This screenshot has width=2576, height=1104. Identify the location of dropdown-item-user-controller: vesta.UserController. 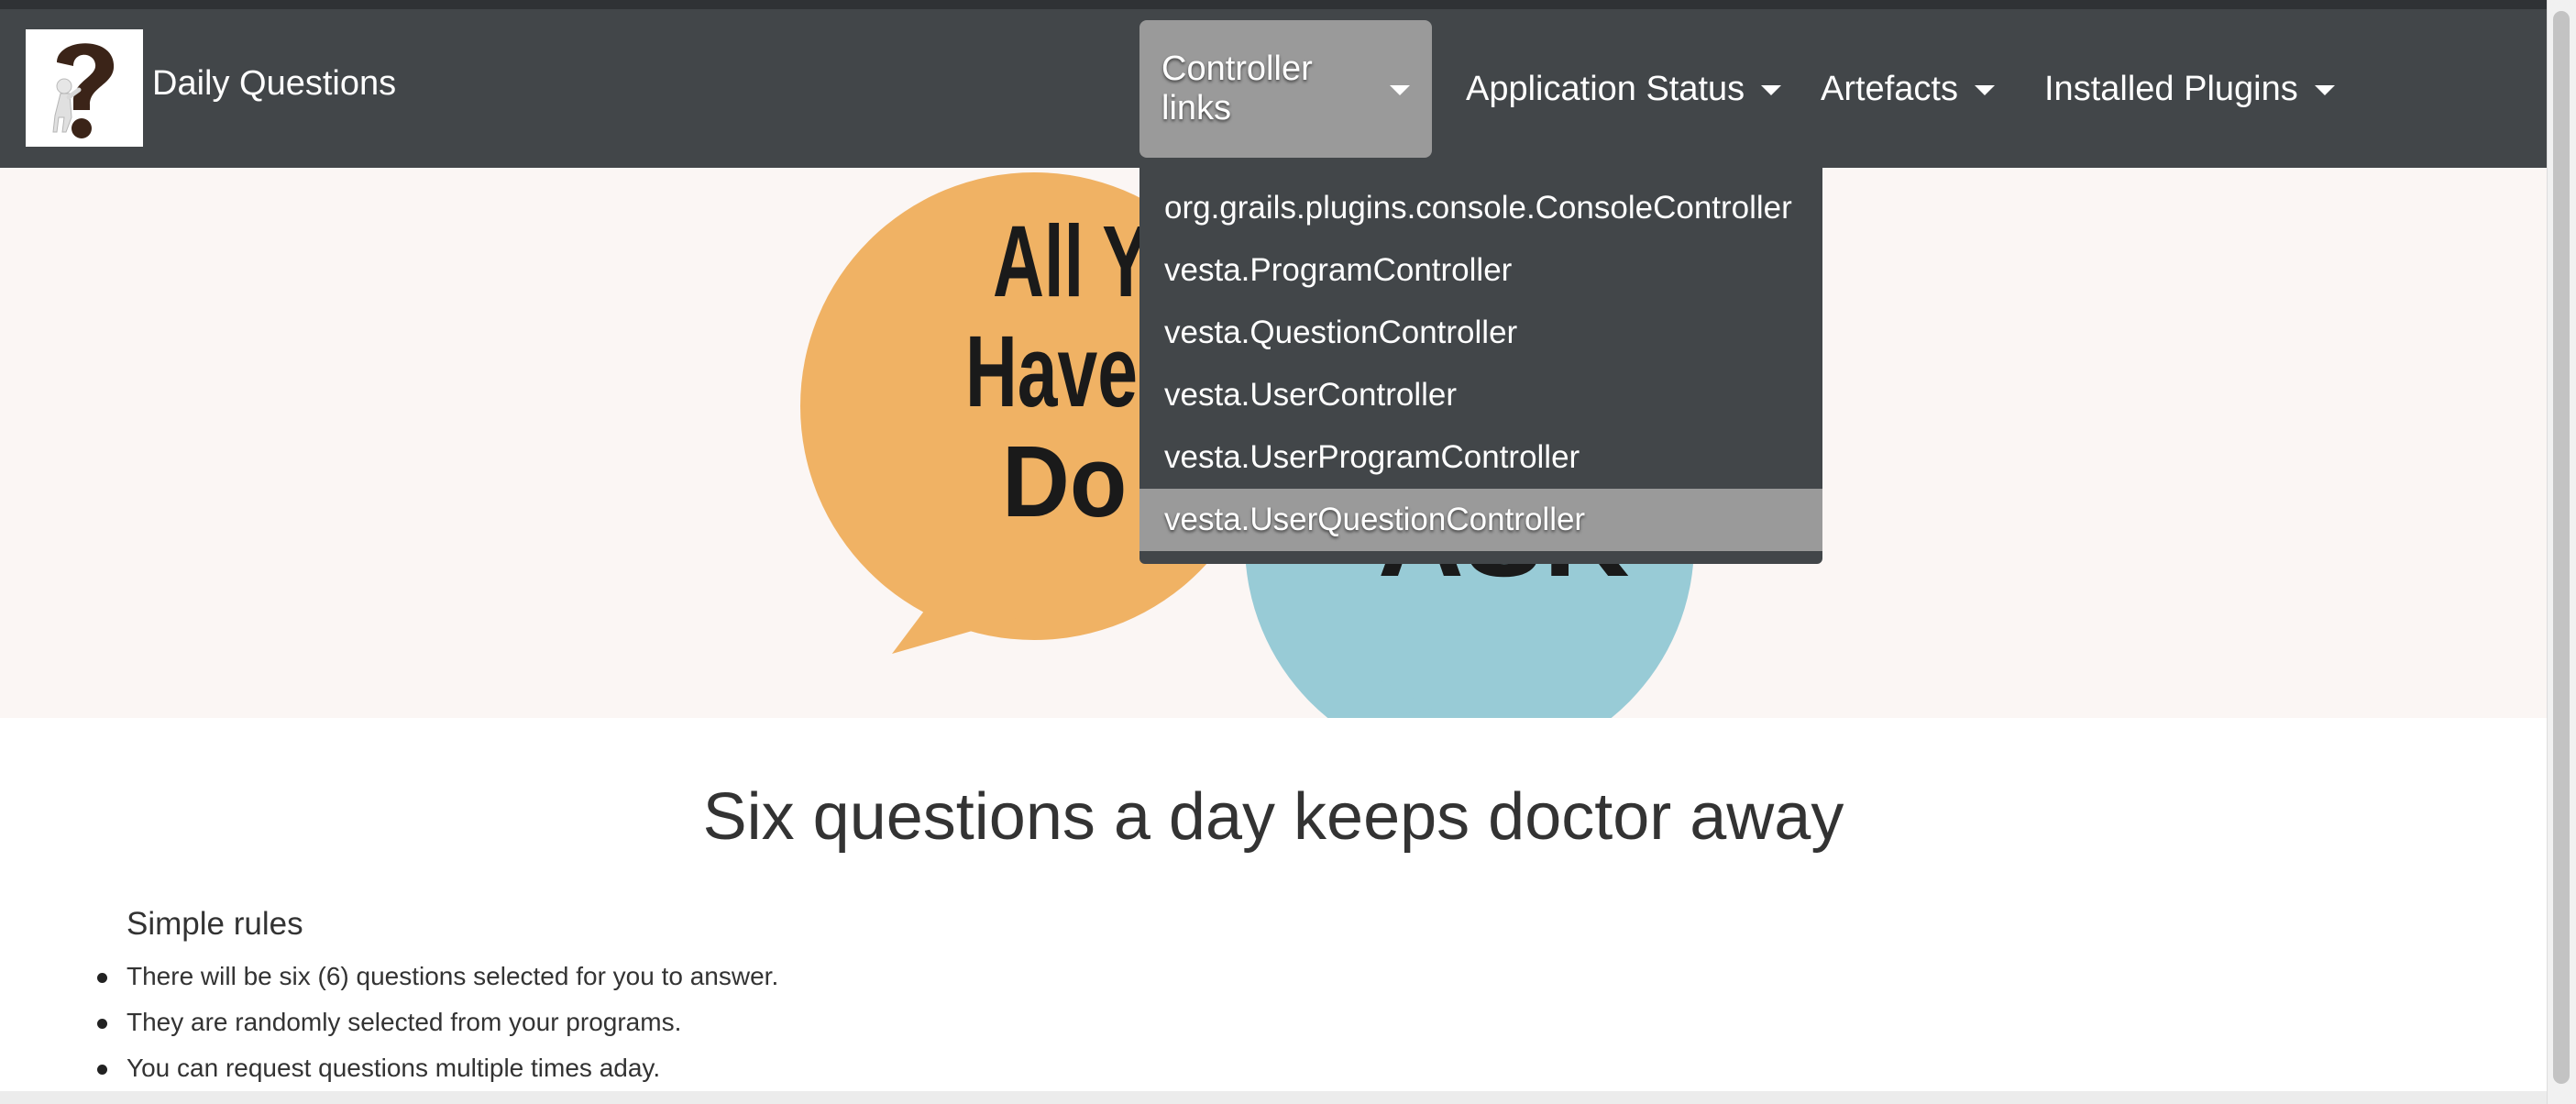
(1481, 395).